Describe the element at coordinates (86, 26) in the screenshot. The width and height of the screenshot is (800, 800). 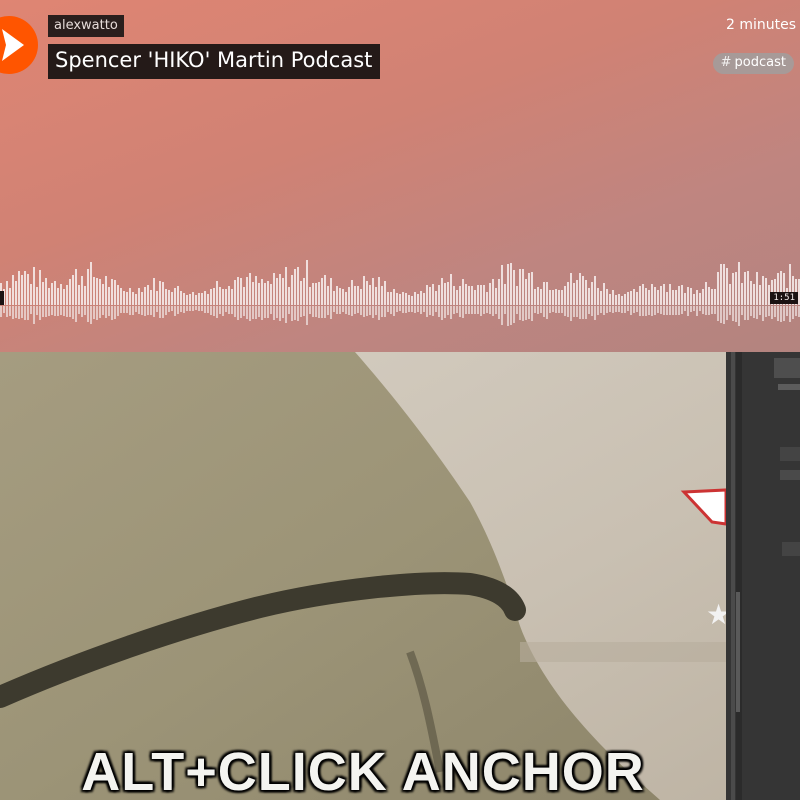
I see `username-link: alexwatto` at that location.